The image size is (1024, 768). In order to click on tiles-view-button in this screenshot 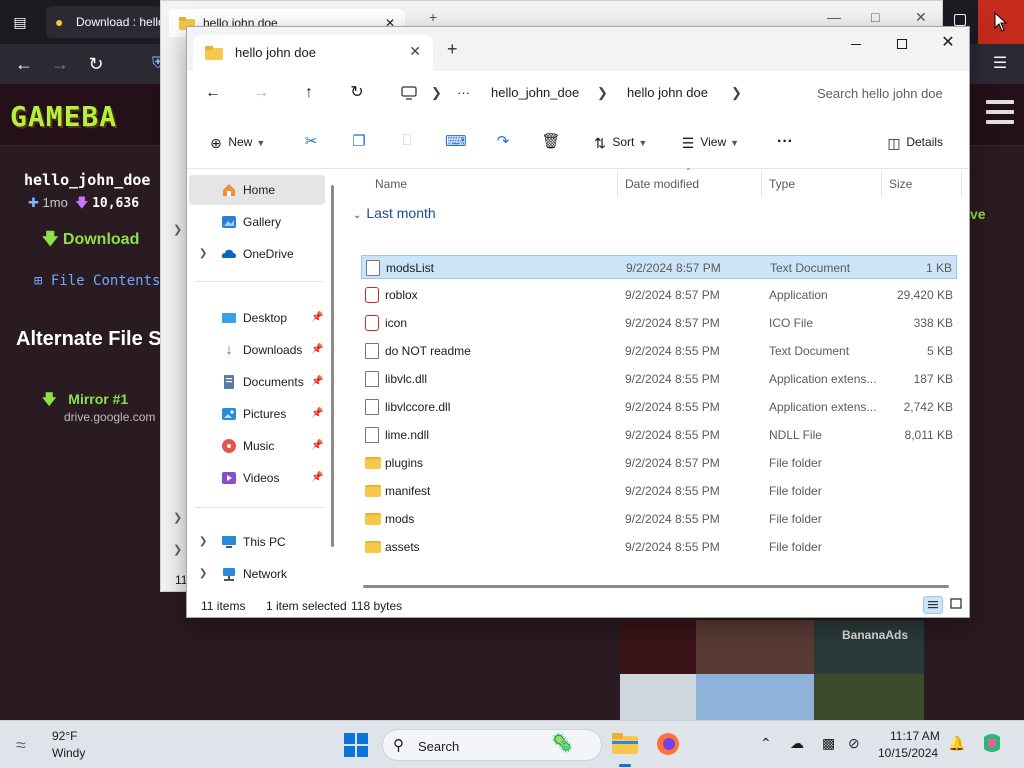, I will do `click(957, 605)`.